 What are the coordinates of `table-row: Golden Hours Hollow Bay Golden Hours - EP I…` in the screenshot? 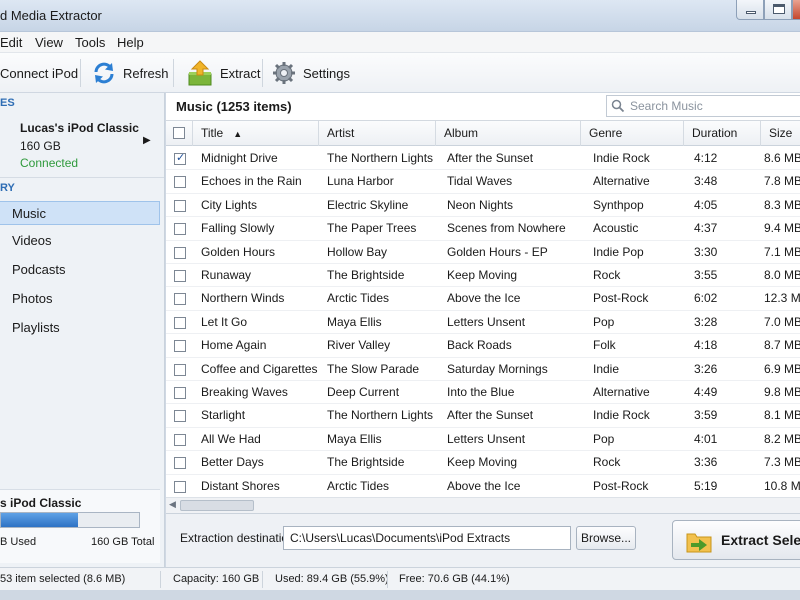 It's located at (483, 252).